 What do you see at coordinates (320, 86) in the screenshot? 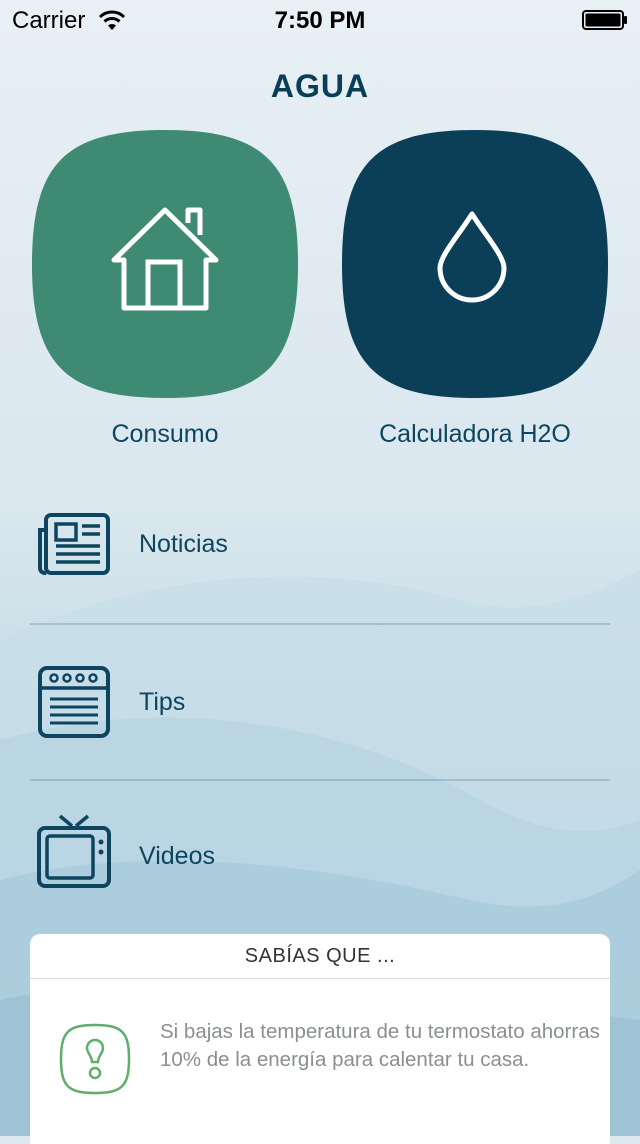
I see `page-title: AGUA` at bounding box center [320, 86].